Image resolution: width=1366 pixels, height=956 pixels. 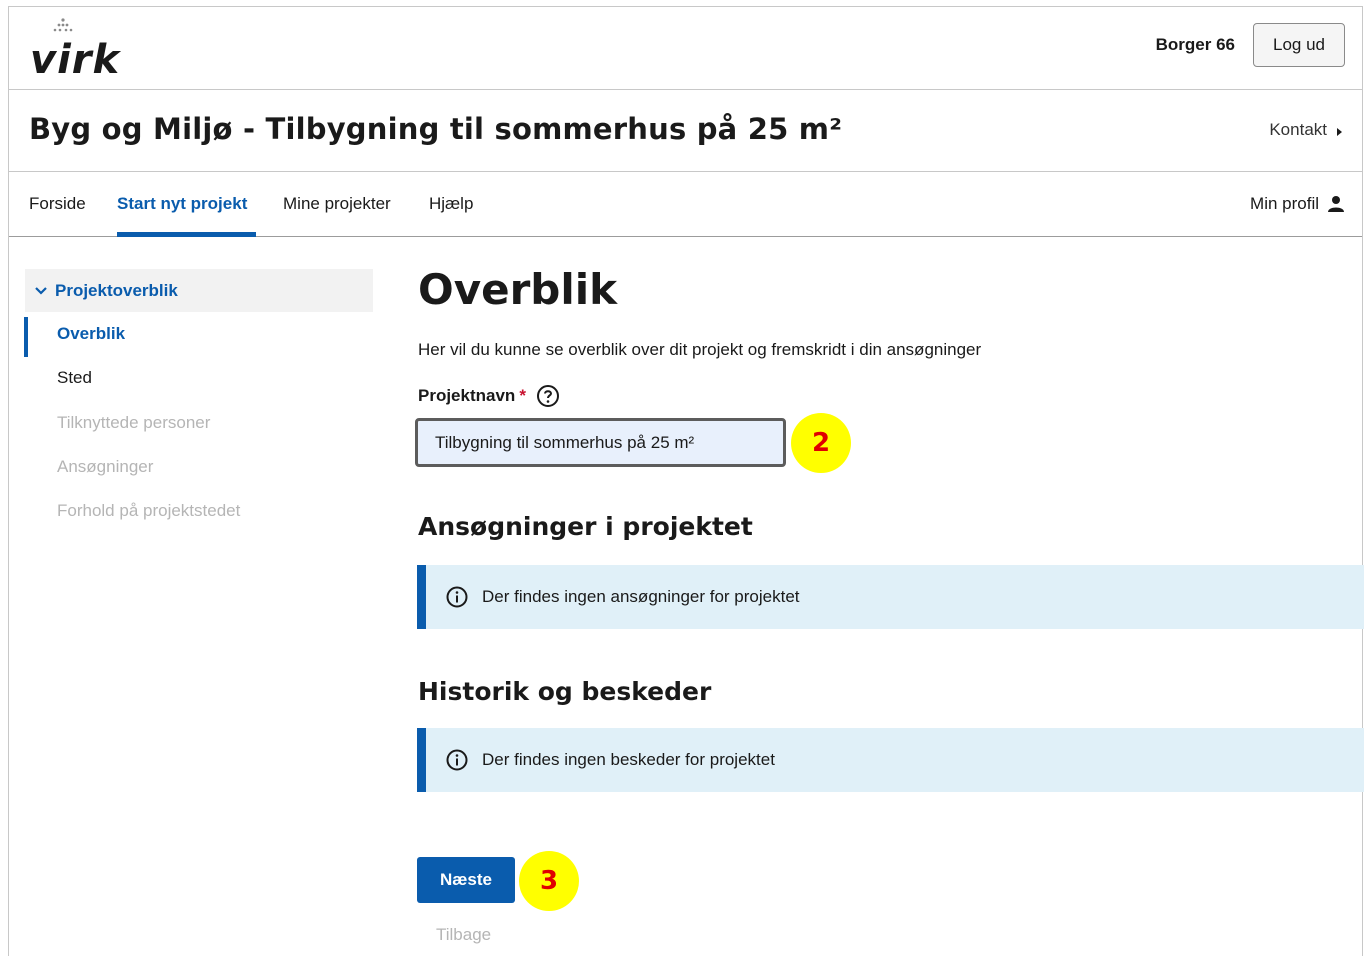 What do you see at coordinates (628, 759) in the screenshot?
I see `history-info-text: Der findes ingen beskeder for projektet` at bounding box center [628, 759].